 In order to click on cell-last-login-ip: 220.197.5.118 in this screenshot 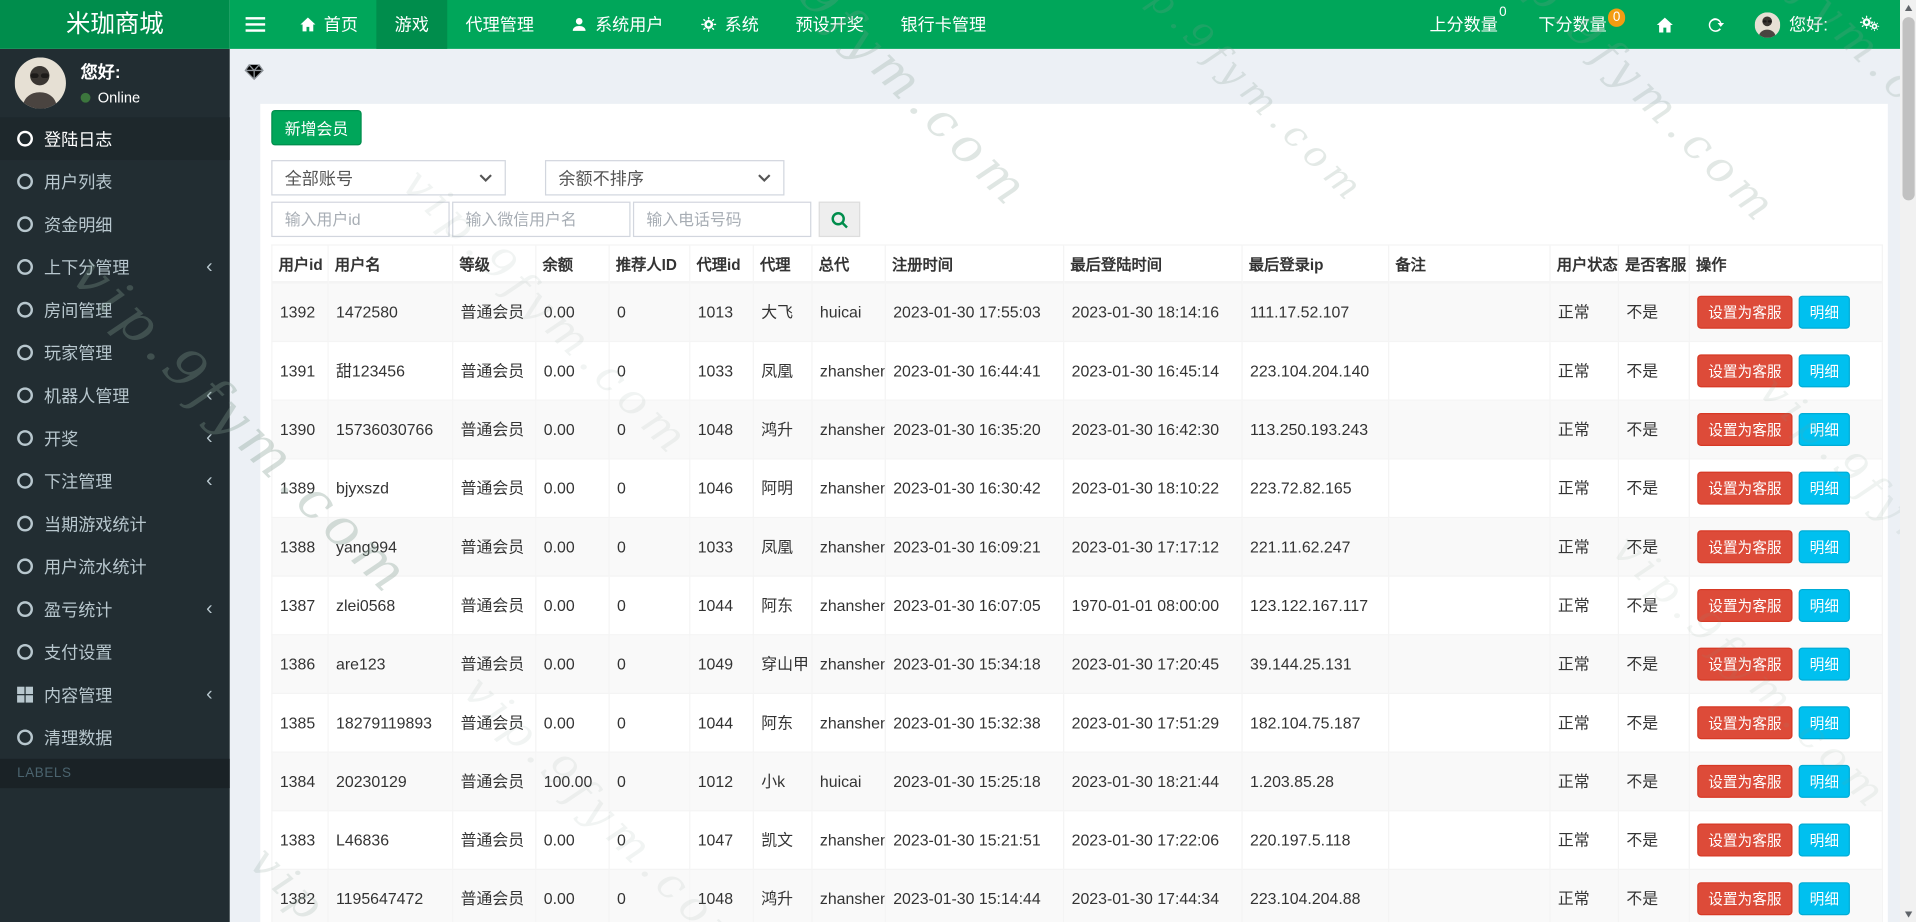, I will do `click(1315, 840)`.